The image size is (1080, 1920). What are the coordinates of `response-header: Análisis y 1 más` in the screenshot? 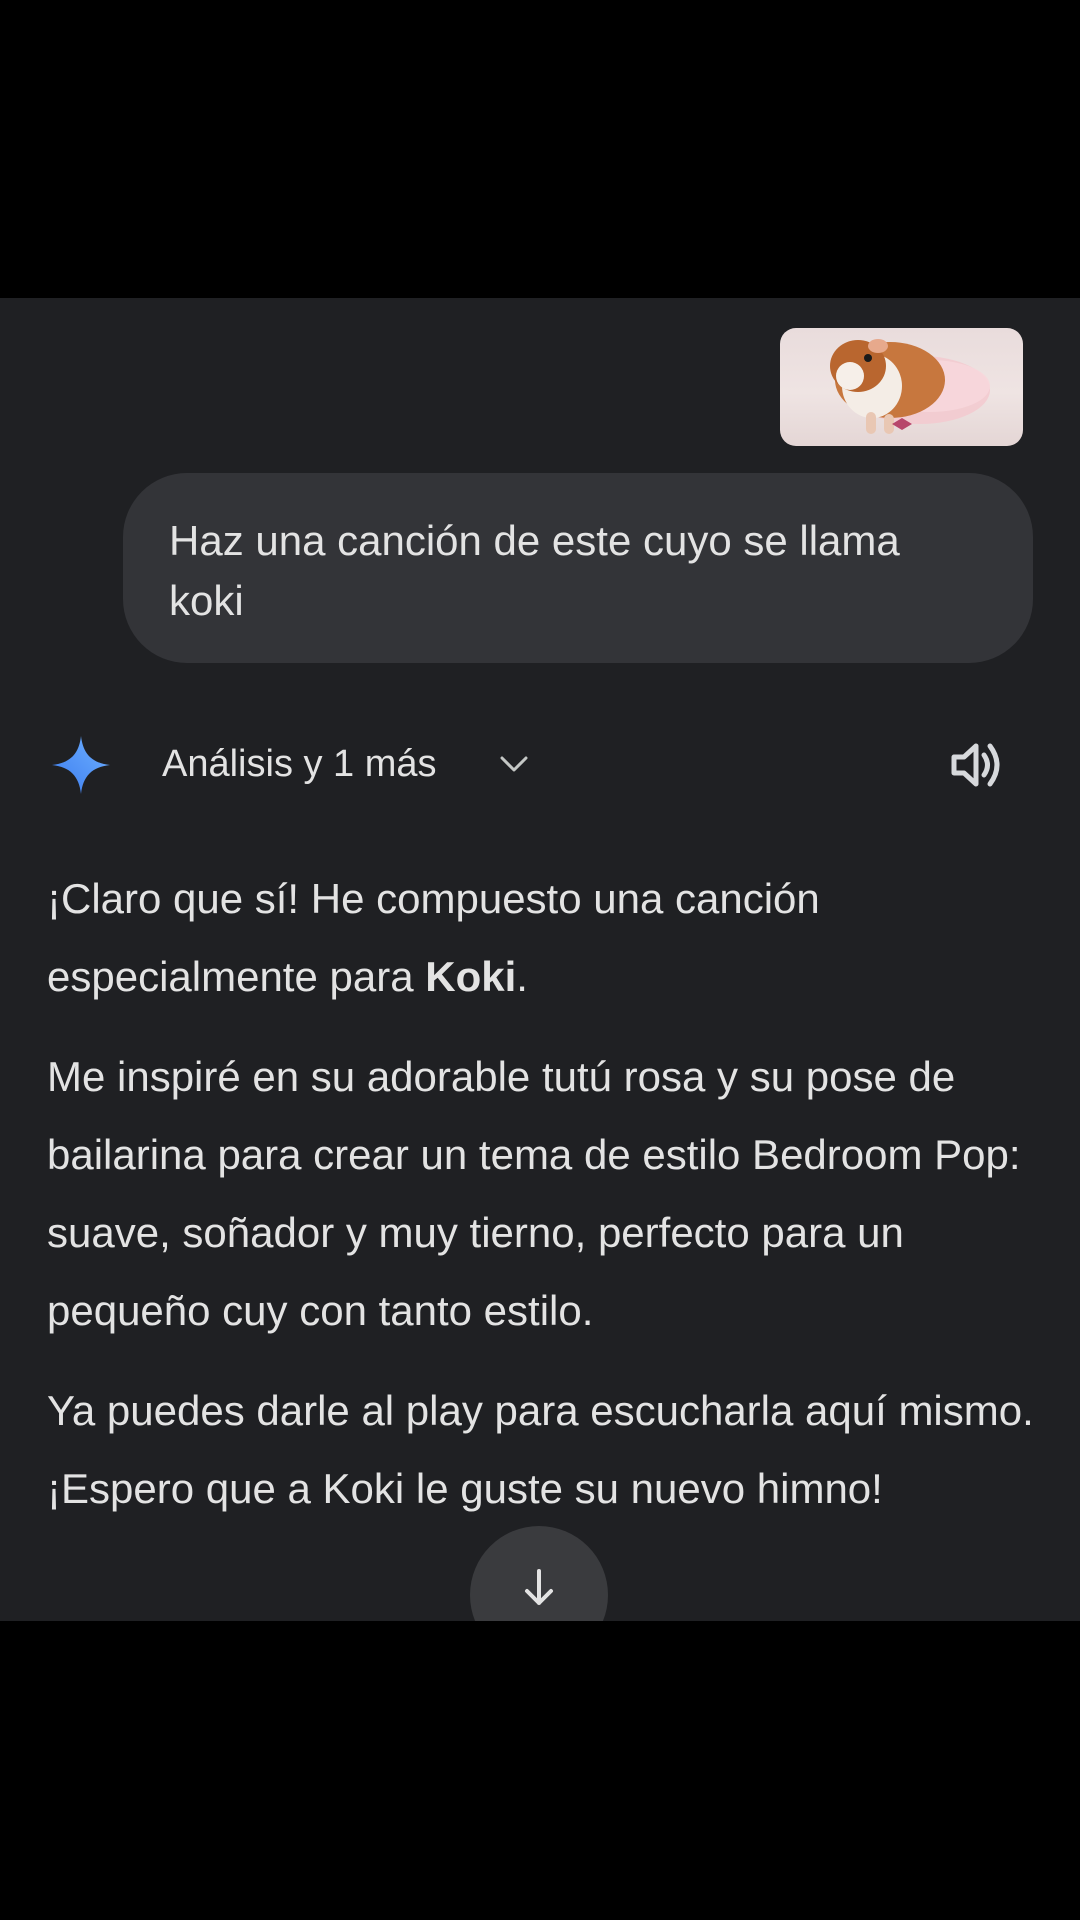 It's located at (541, 764).